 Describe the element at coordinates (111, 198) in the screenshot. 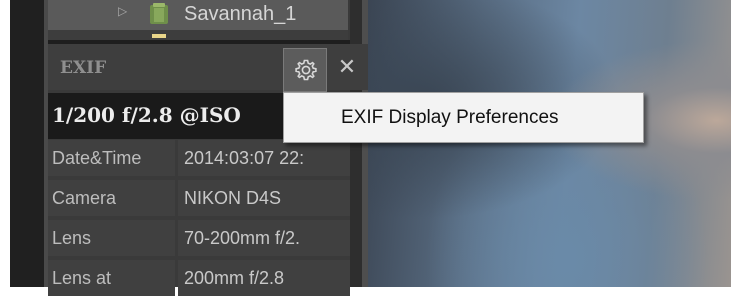

I see `exif-key: Camera` at that location.